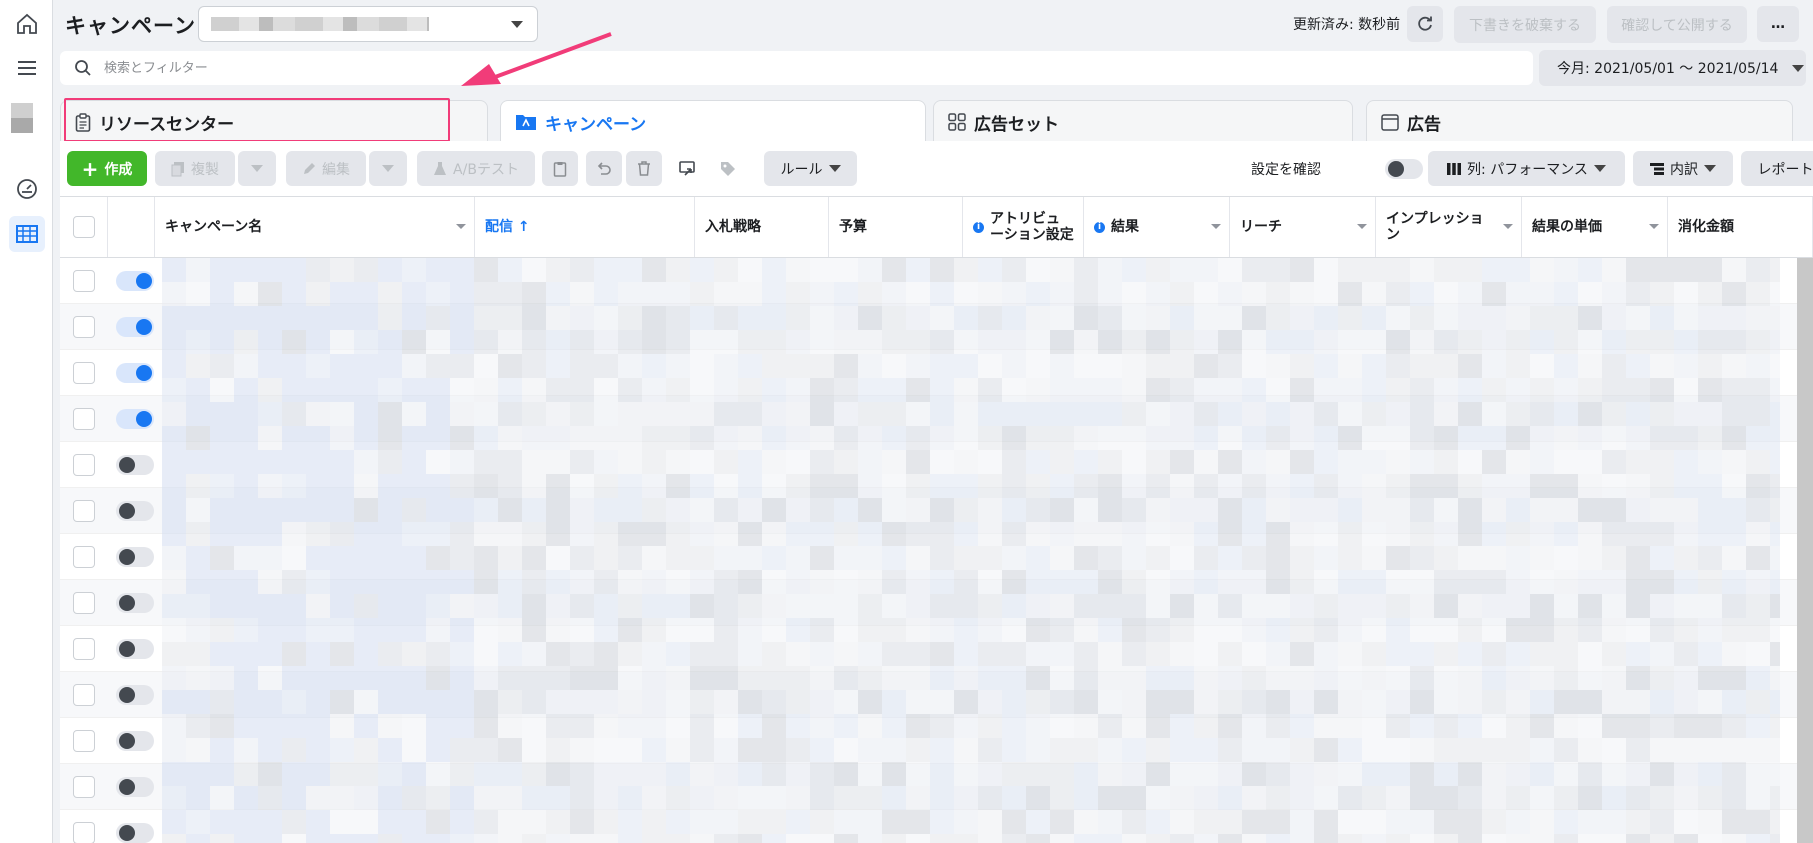  I want to click on discard-draft-button: 下書きを破棄する, so click(1525, 24).